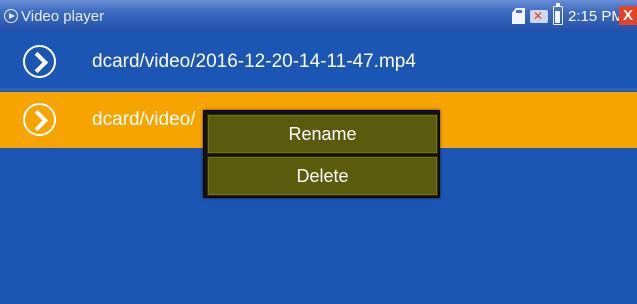  What do you see at coordinates (322, 134) in the screenshot?
I see `rename-menu-item: Rename` at bounding box center [322, 134].